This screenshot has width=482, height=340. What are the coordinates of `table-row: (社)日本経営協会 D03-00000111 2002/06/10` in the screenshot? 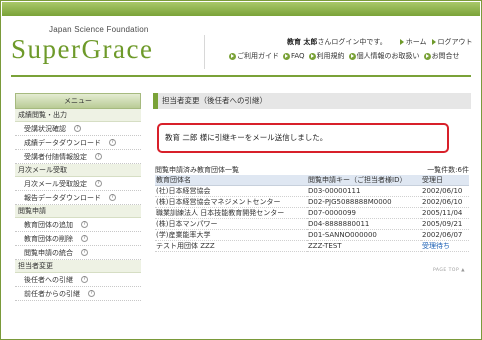 It's located at (312, 191).